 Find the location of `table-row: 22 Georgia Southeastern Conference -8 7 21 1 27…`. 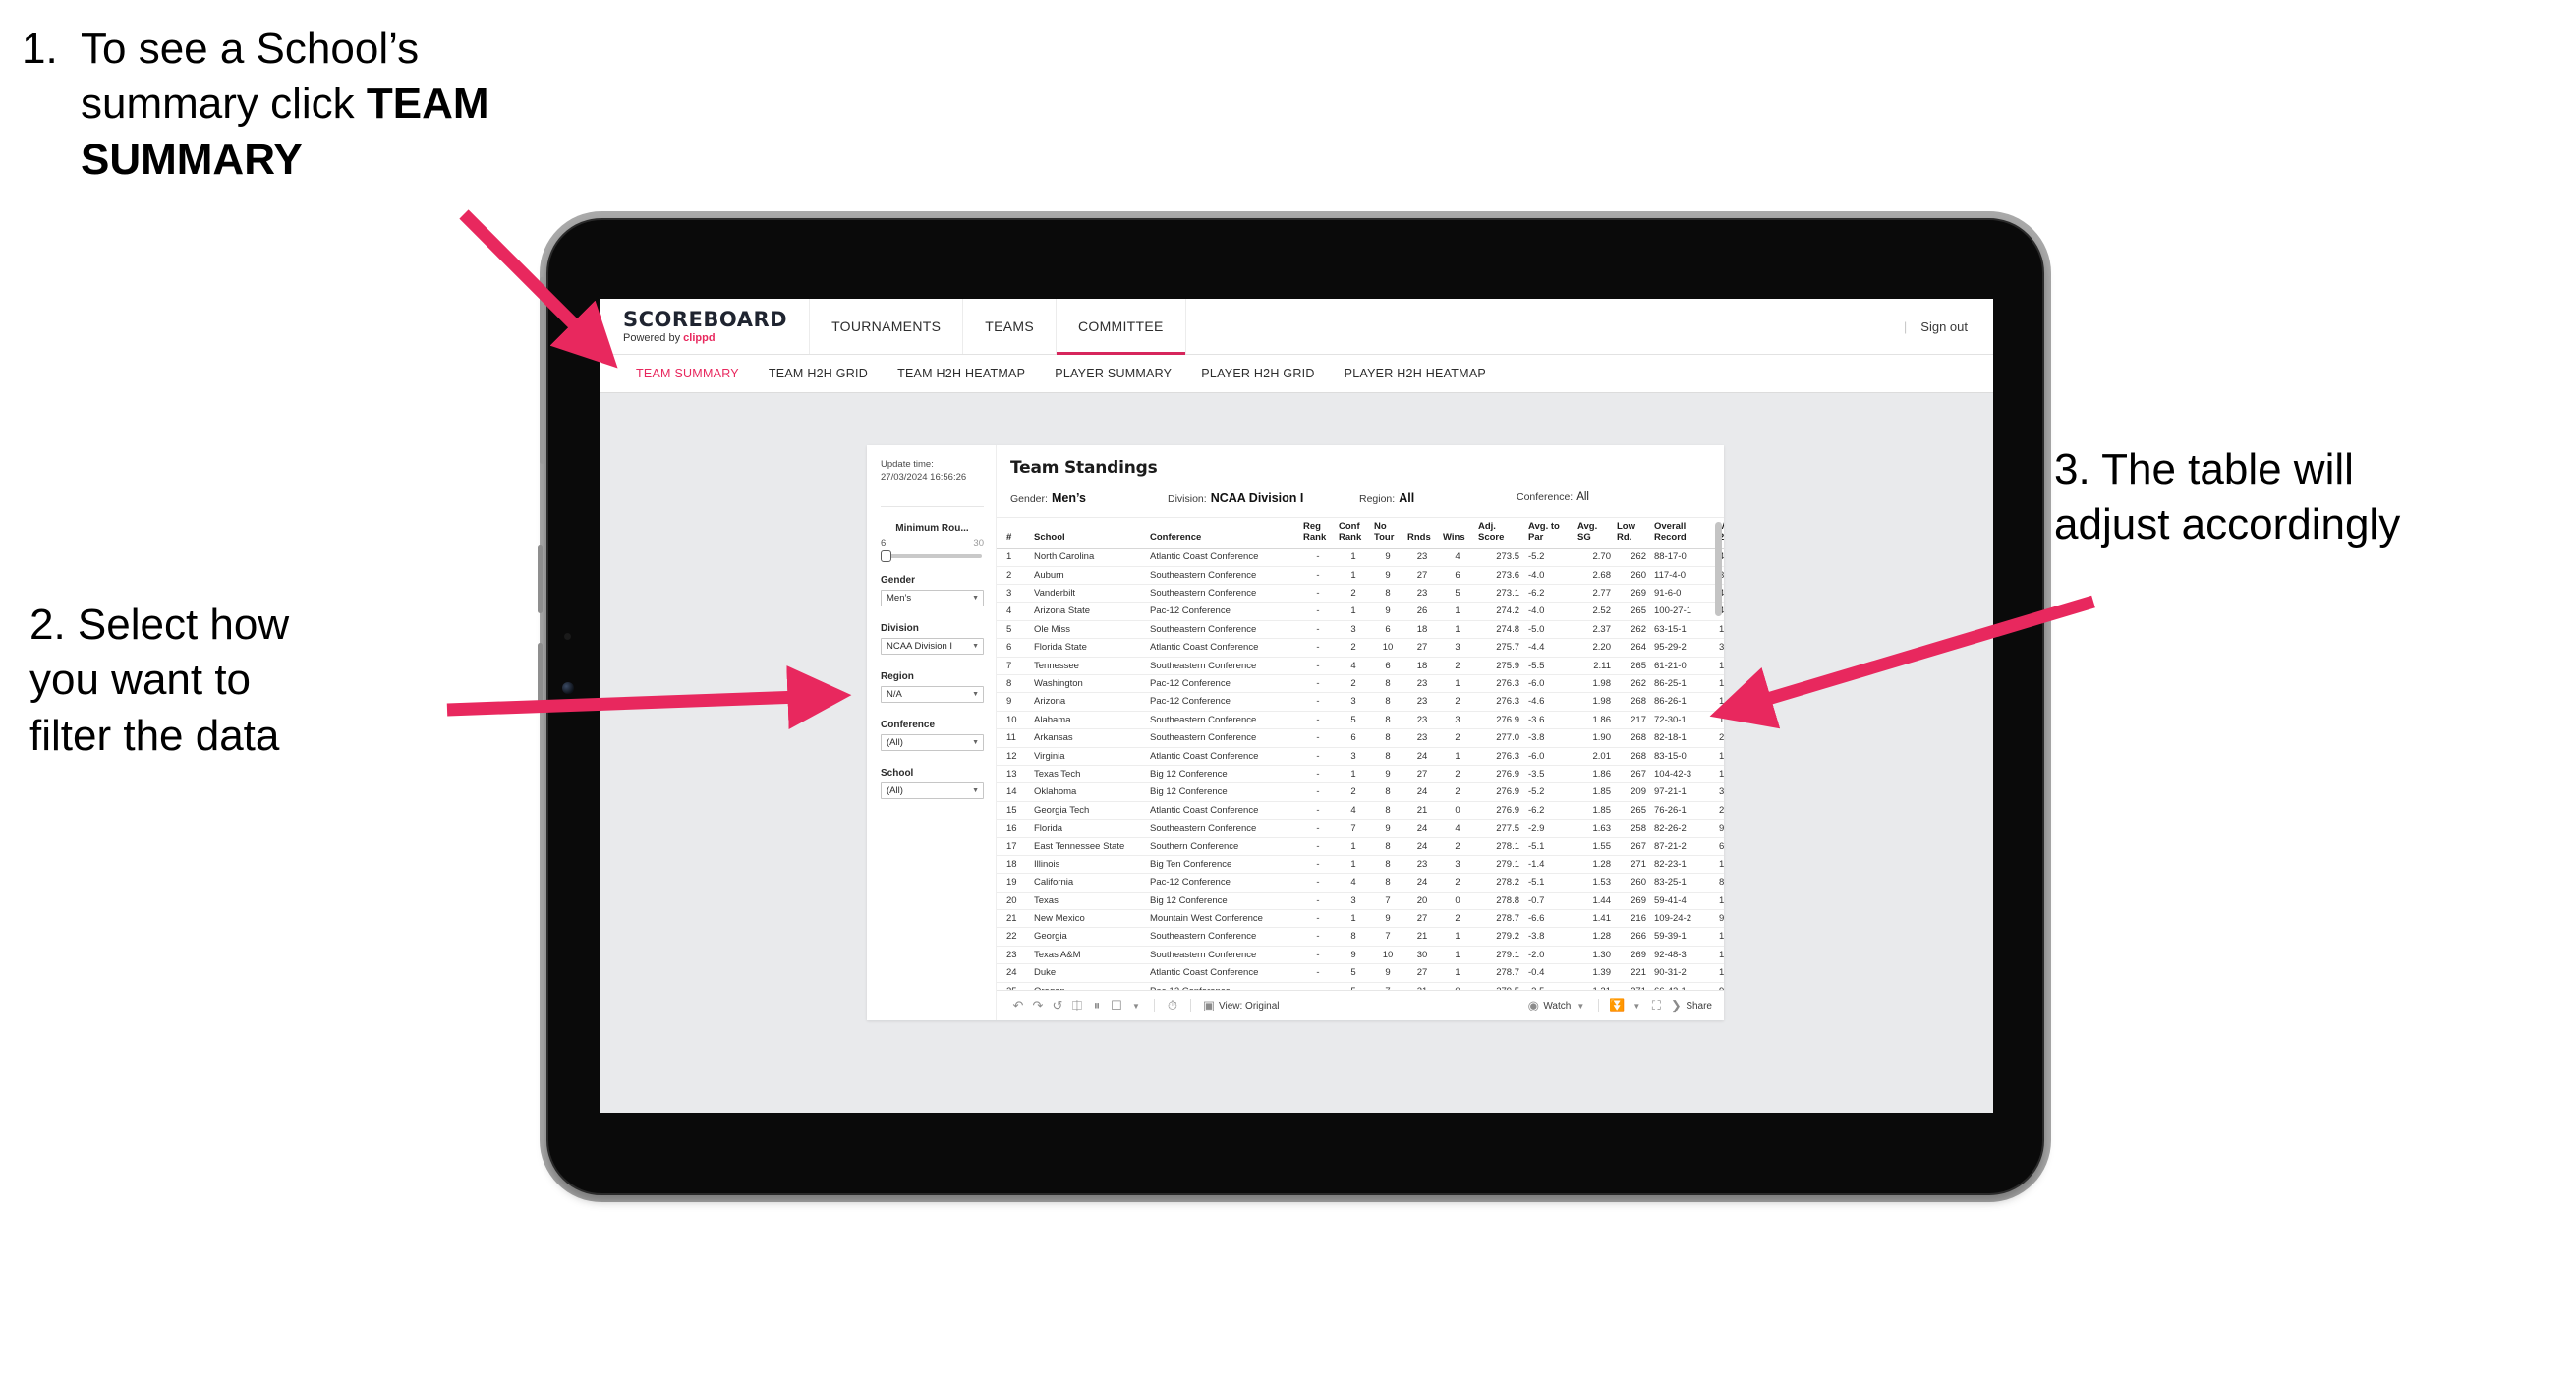

table-row: 22 Georgia Southeastern Conference -8 7 21 1 27… is located at coordinates (1361, 937).